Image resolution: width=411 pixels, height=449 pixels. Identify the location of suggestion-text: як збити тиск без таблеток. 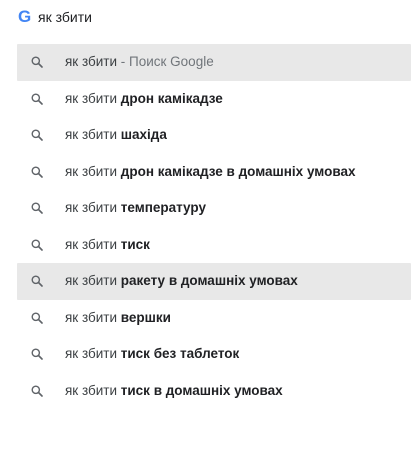
(152, 354).